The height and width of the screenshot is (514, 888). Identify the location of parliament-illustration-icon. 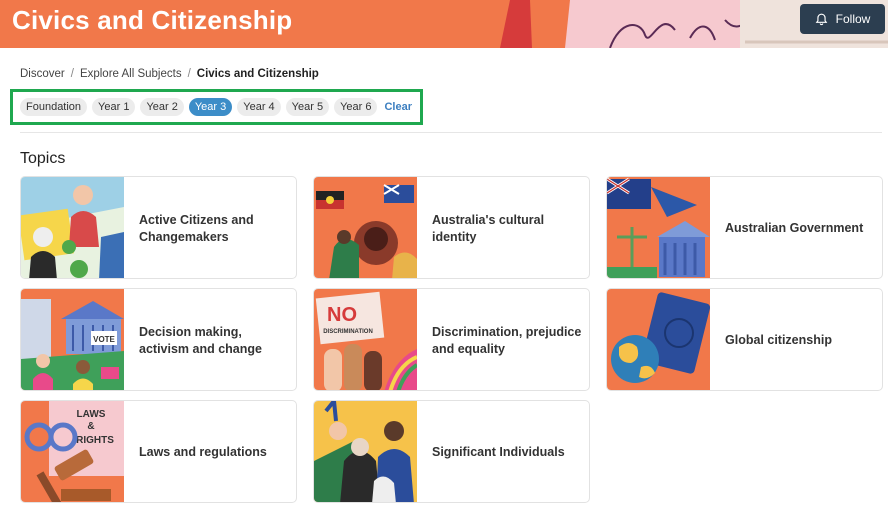
(658, 227).